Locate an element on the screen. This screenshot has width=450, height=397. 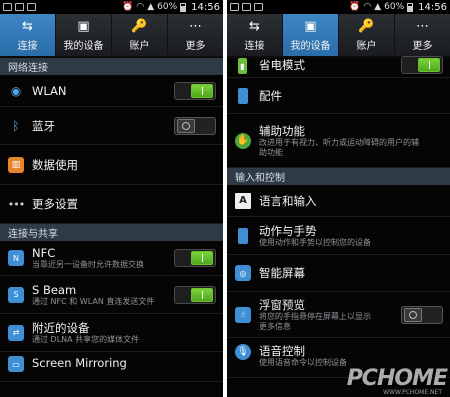
setting-bluetooth: ᛒ 蓝牙 is located at coordinates (111, 126).